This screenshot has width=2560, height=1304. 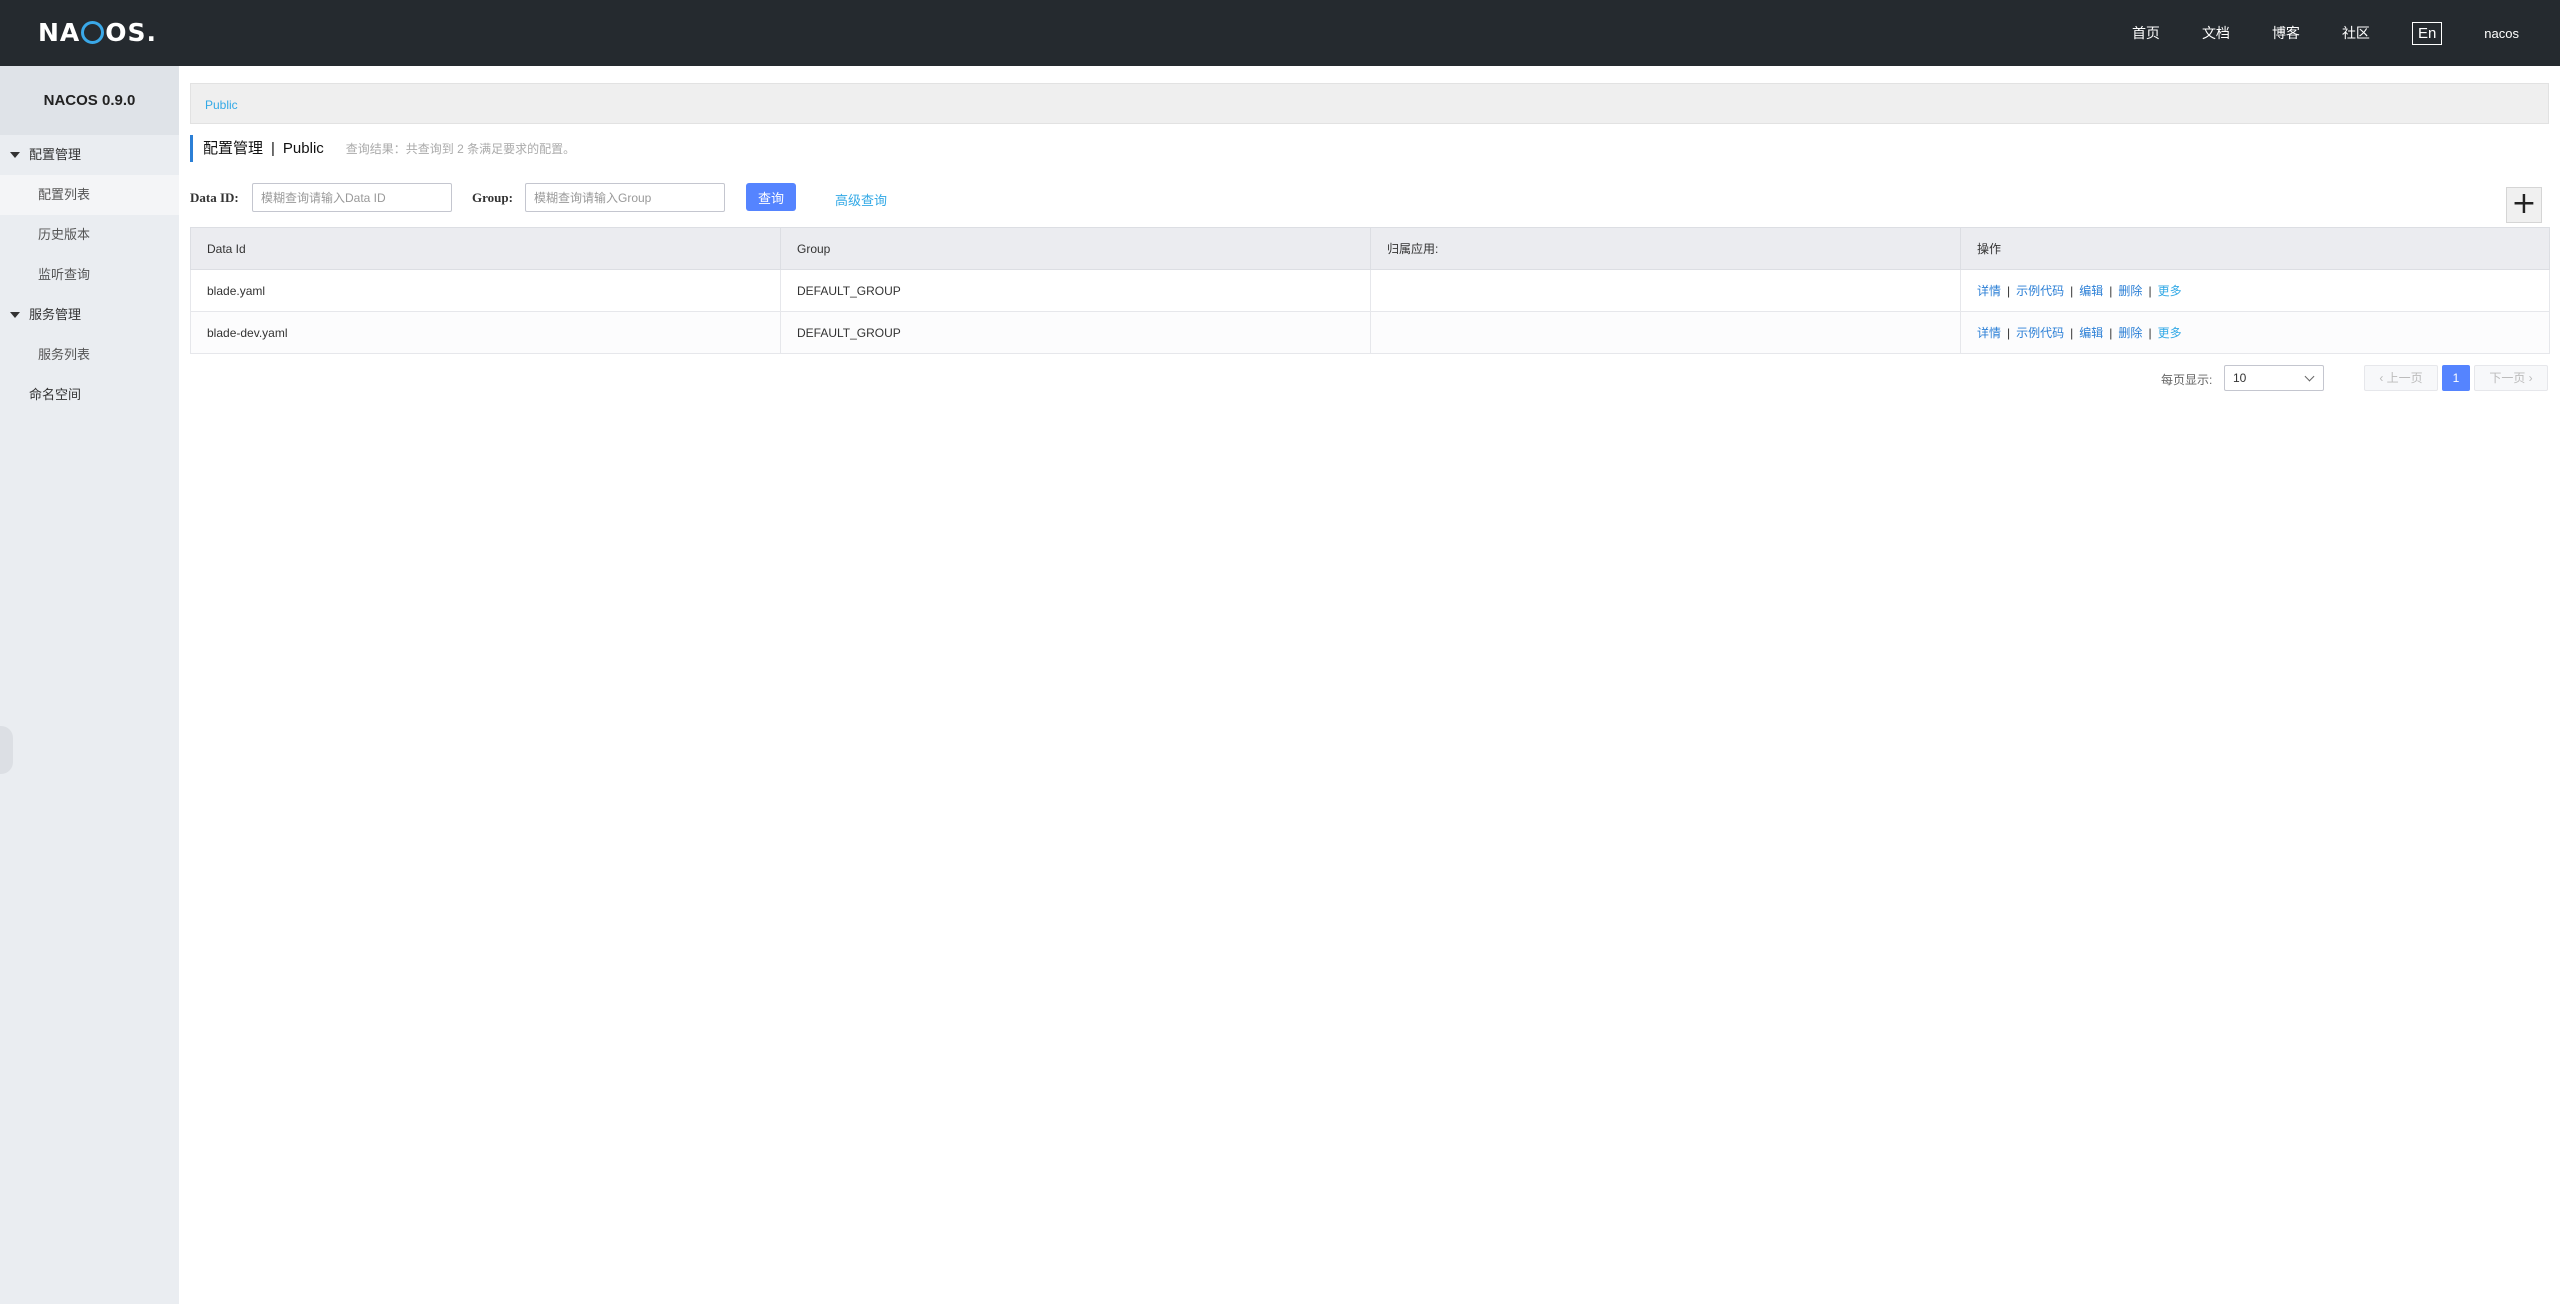 I want to click on prev-page-button: ‹ 上一页, so click(x=2401, y=378).